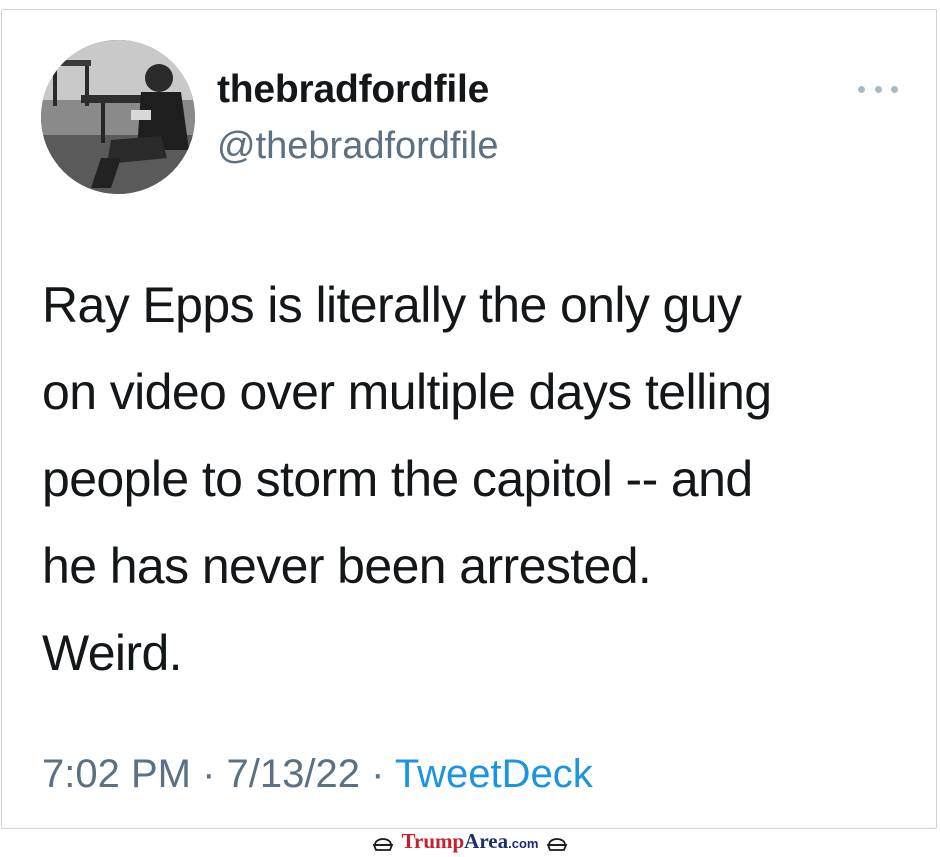 The height and width of the screenshot is (857, 940). Describe the element at coordinates (486, 841) in the screenshot. I see `watermark-brand-part2: Area` at that location.